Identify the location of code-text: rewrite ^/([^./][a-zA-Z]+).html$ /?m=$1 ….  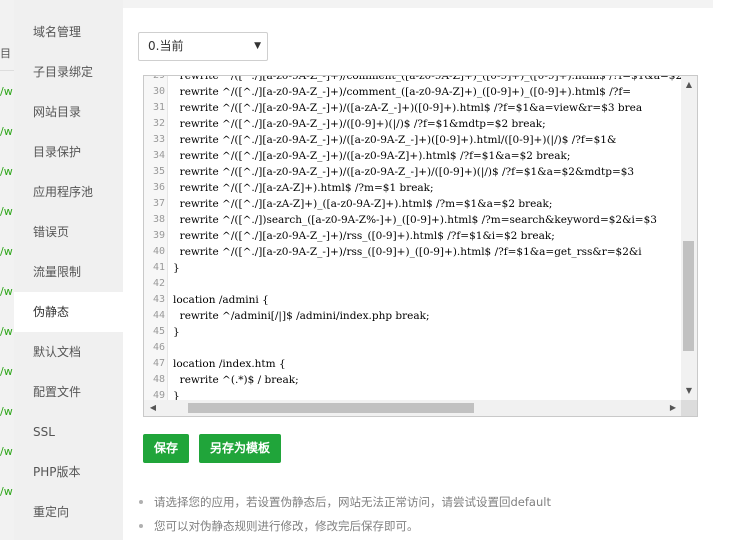
(303, 188).